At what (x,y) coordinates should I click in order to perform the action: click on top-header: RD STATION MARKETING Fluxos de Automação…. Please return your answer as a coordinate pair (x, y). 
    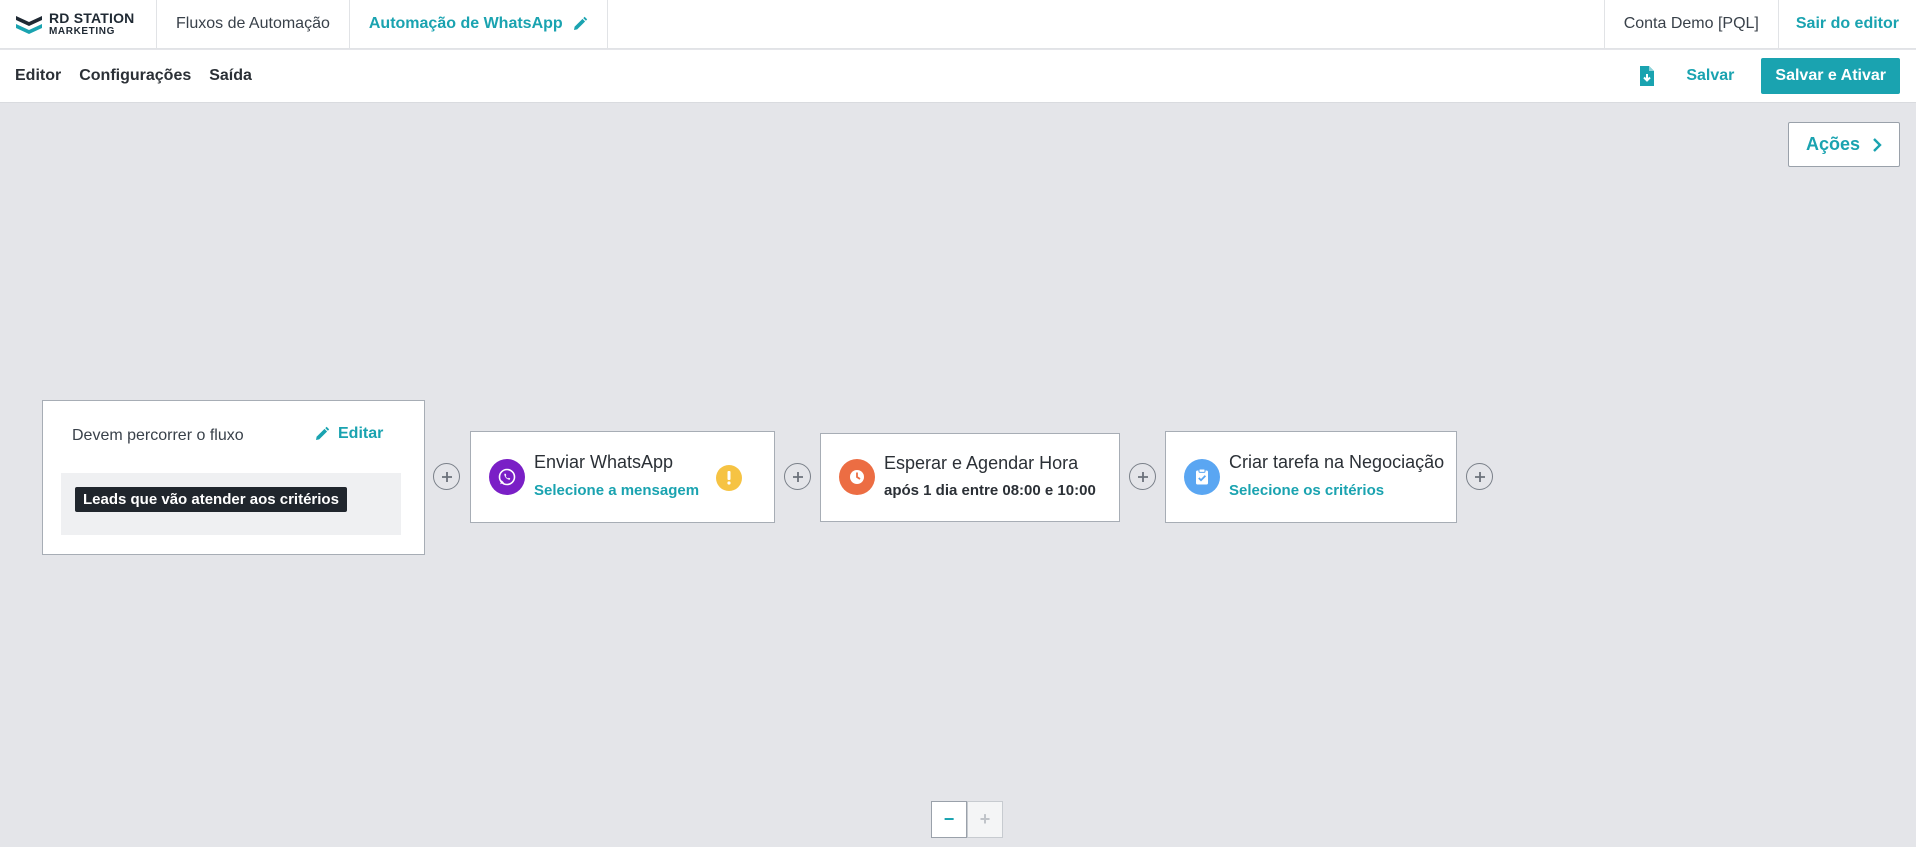
    Looking at the image, I should click on (958, 24).